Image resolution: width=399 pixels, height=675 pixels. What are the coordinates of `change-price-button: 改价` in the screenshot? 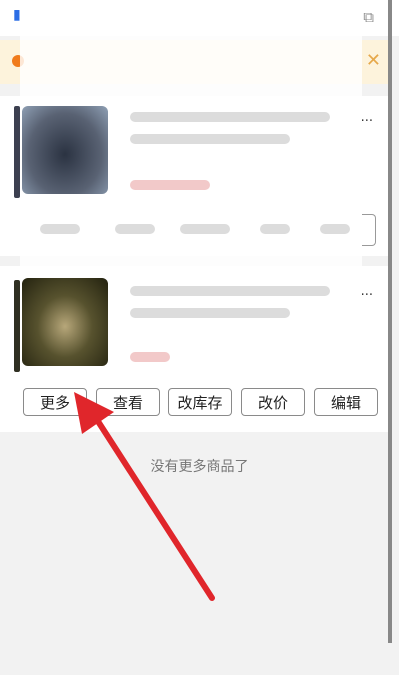 It's located at (273, 402).